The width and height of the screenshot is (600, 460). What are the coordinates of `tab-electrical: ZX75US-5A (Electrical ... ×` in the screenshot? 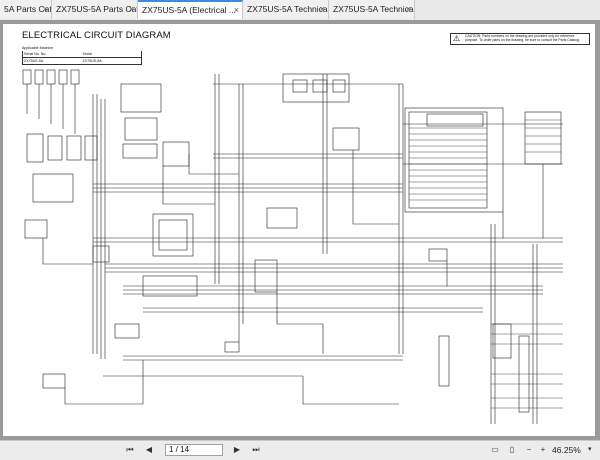 It's located at (190, 9).